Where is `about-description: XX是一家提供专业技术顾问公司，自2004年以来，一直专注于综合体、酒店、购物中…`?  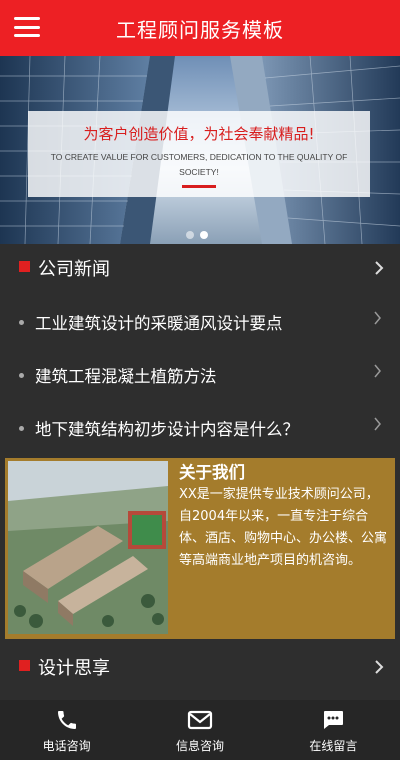 about-description: XX是一家提供专业技术顾问公司，自2004年以来，一直专注于综合体、酒店、购物中… is located at coordinates (283, 527).